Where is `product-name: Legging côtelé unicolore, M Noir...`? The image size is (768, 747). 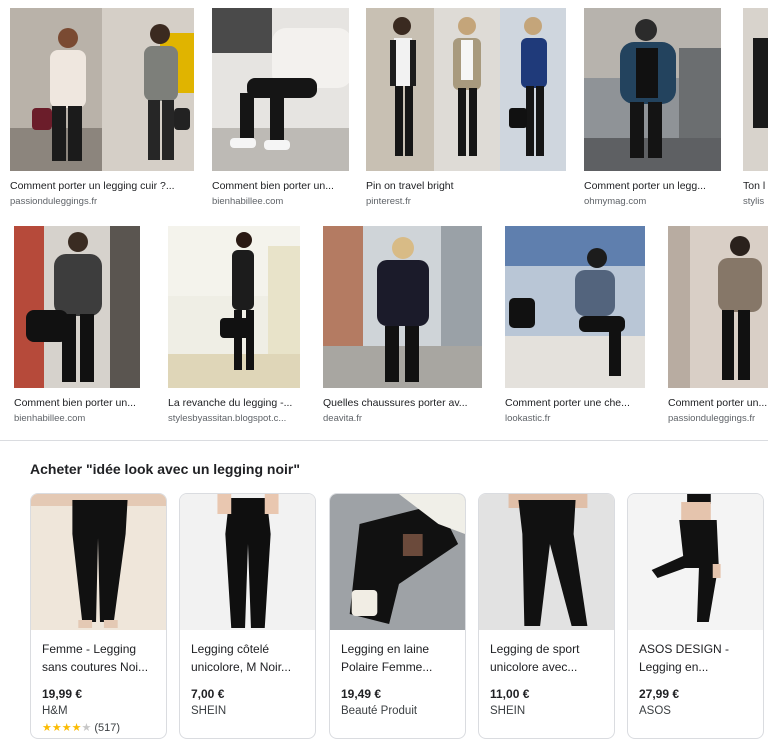 product-name: Legging côtelé unicolore, M Noir... is located at coordinates (247, 658).